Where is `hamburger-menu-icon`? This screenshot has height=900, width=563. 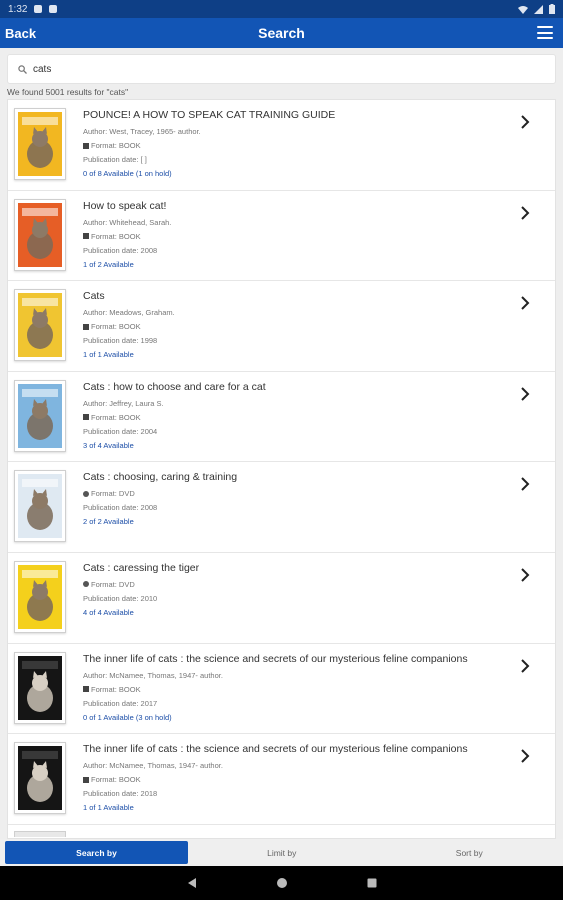 hamburger-menu-icon is located at coordinates (545, 32).